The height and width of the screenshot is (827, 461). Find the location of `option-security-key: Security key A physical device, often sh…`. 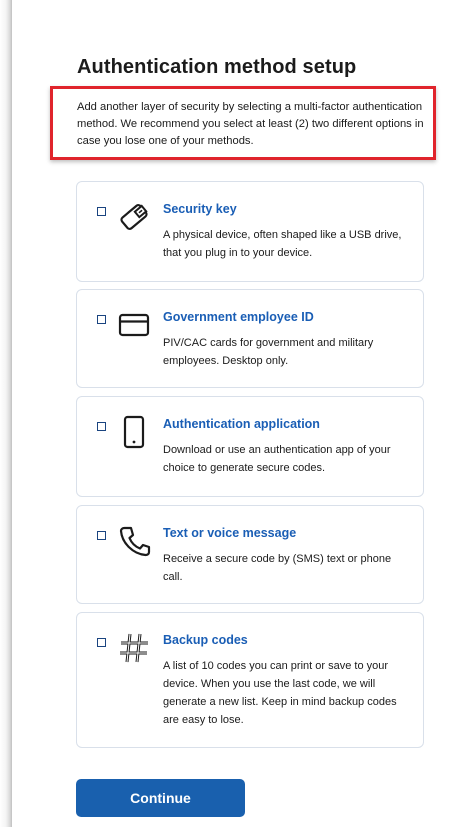

option-security-key: Security key A physical device, often sh… is located at coordinates (250, 231).